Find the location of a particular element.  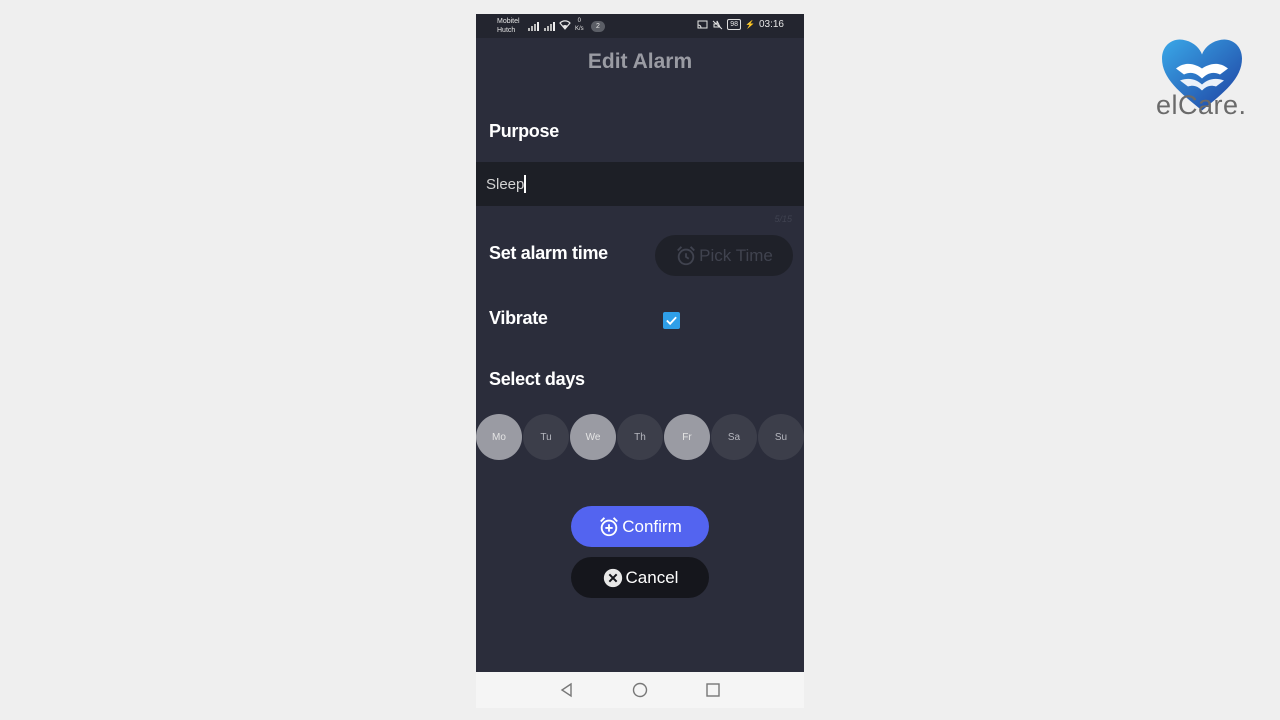

day-we: We is located at coordinates (593, 437).